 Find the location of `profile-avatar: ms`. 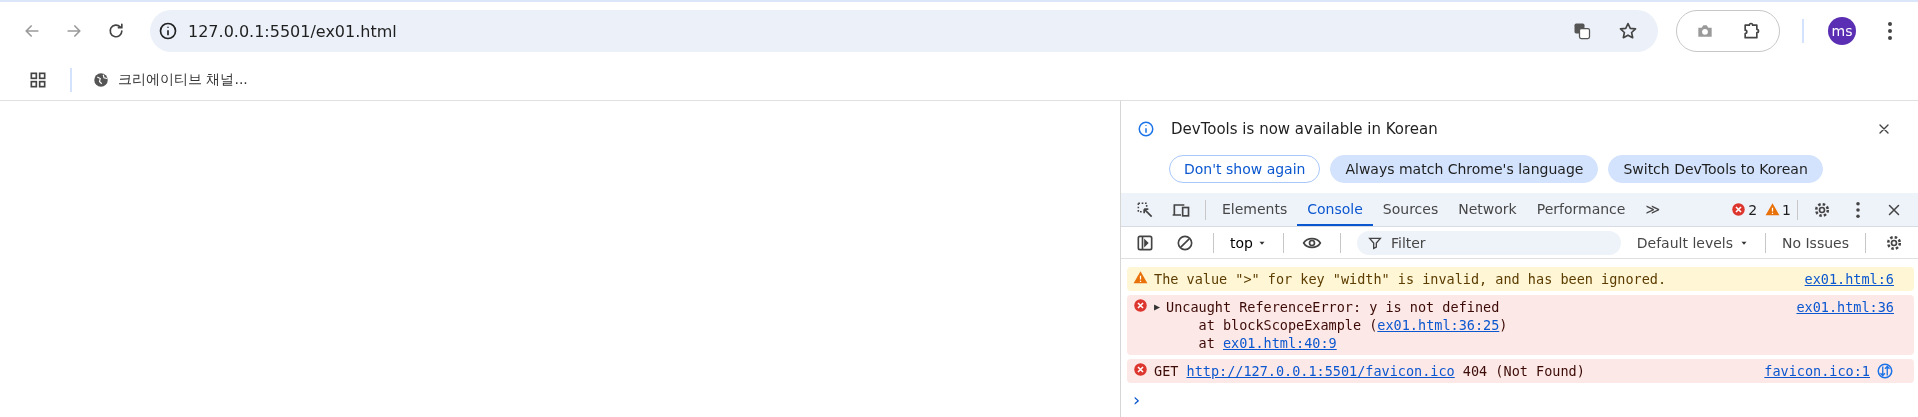

profile-avatar: ms is located at coordinates (1842, 31).